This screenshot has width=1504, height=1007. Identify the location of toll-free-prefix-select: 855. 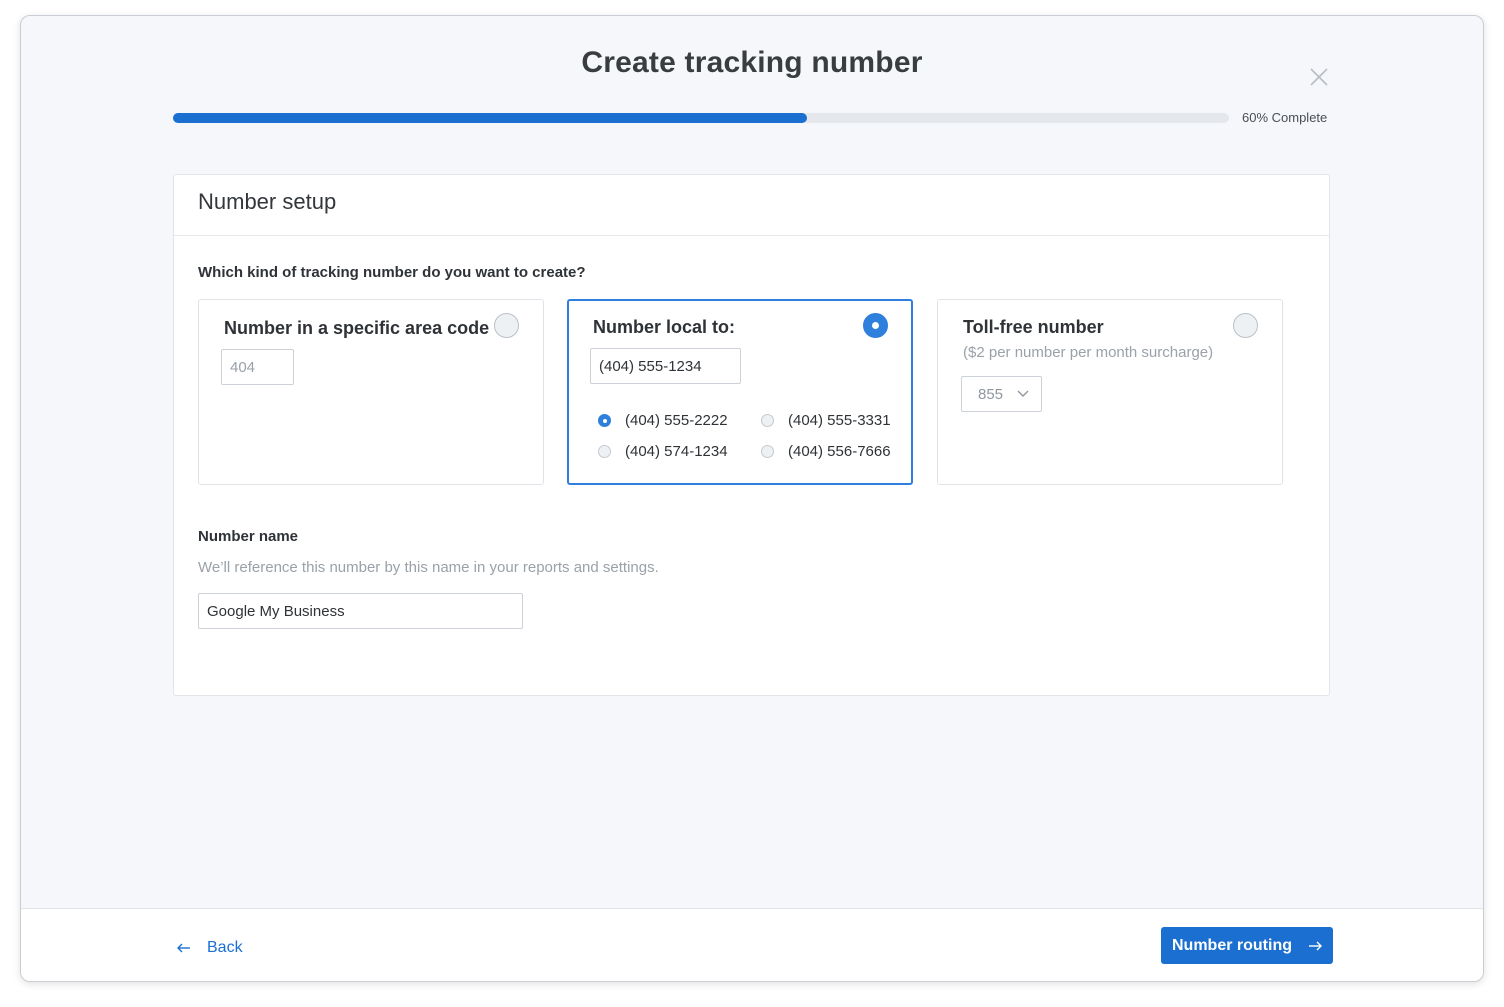
(1001, 394).